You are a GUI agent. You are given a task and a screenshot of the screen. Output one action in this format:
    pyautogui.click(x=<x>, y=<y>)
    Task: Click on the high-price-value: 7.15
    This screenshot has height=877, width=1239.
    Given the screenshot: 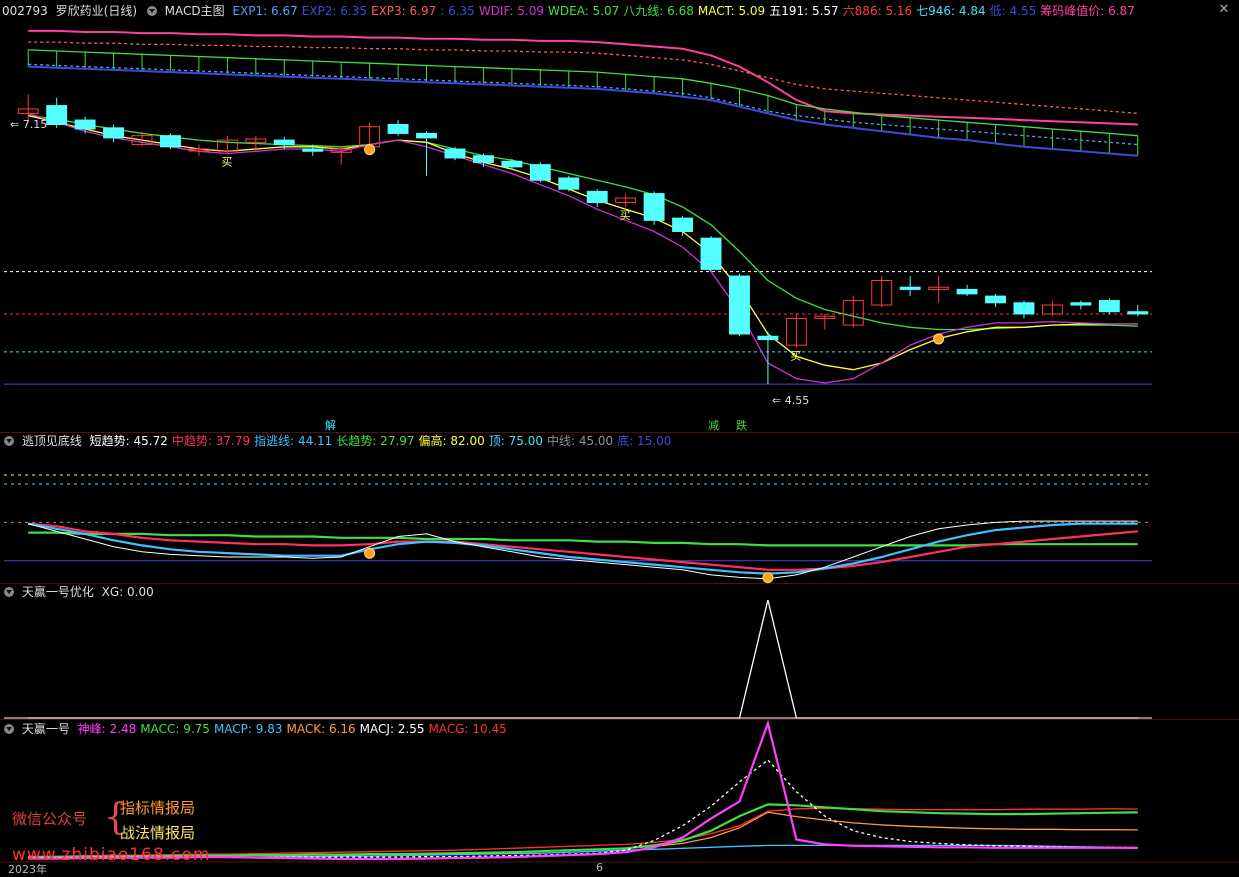 What is the action you would take?
    pyautogui.click(x=35, y=124)
    